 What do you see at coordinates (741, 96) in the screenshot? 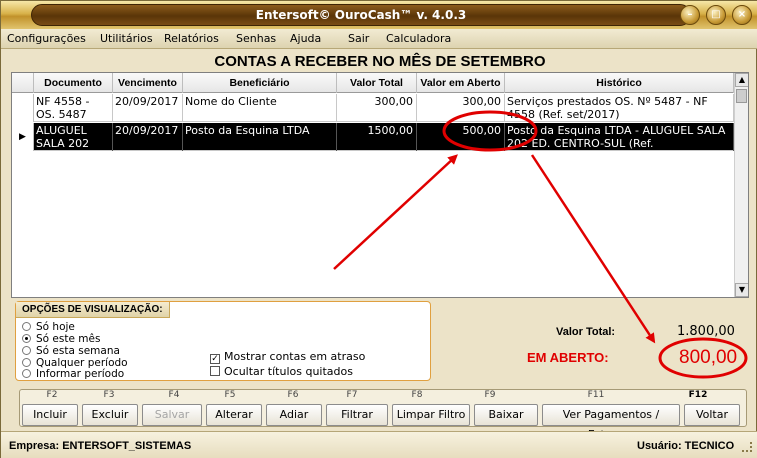
I see `scroll-thumb` at bounding box center [741, 96].